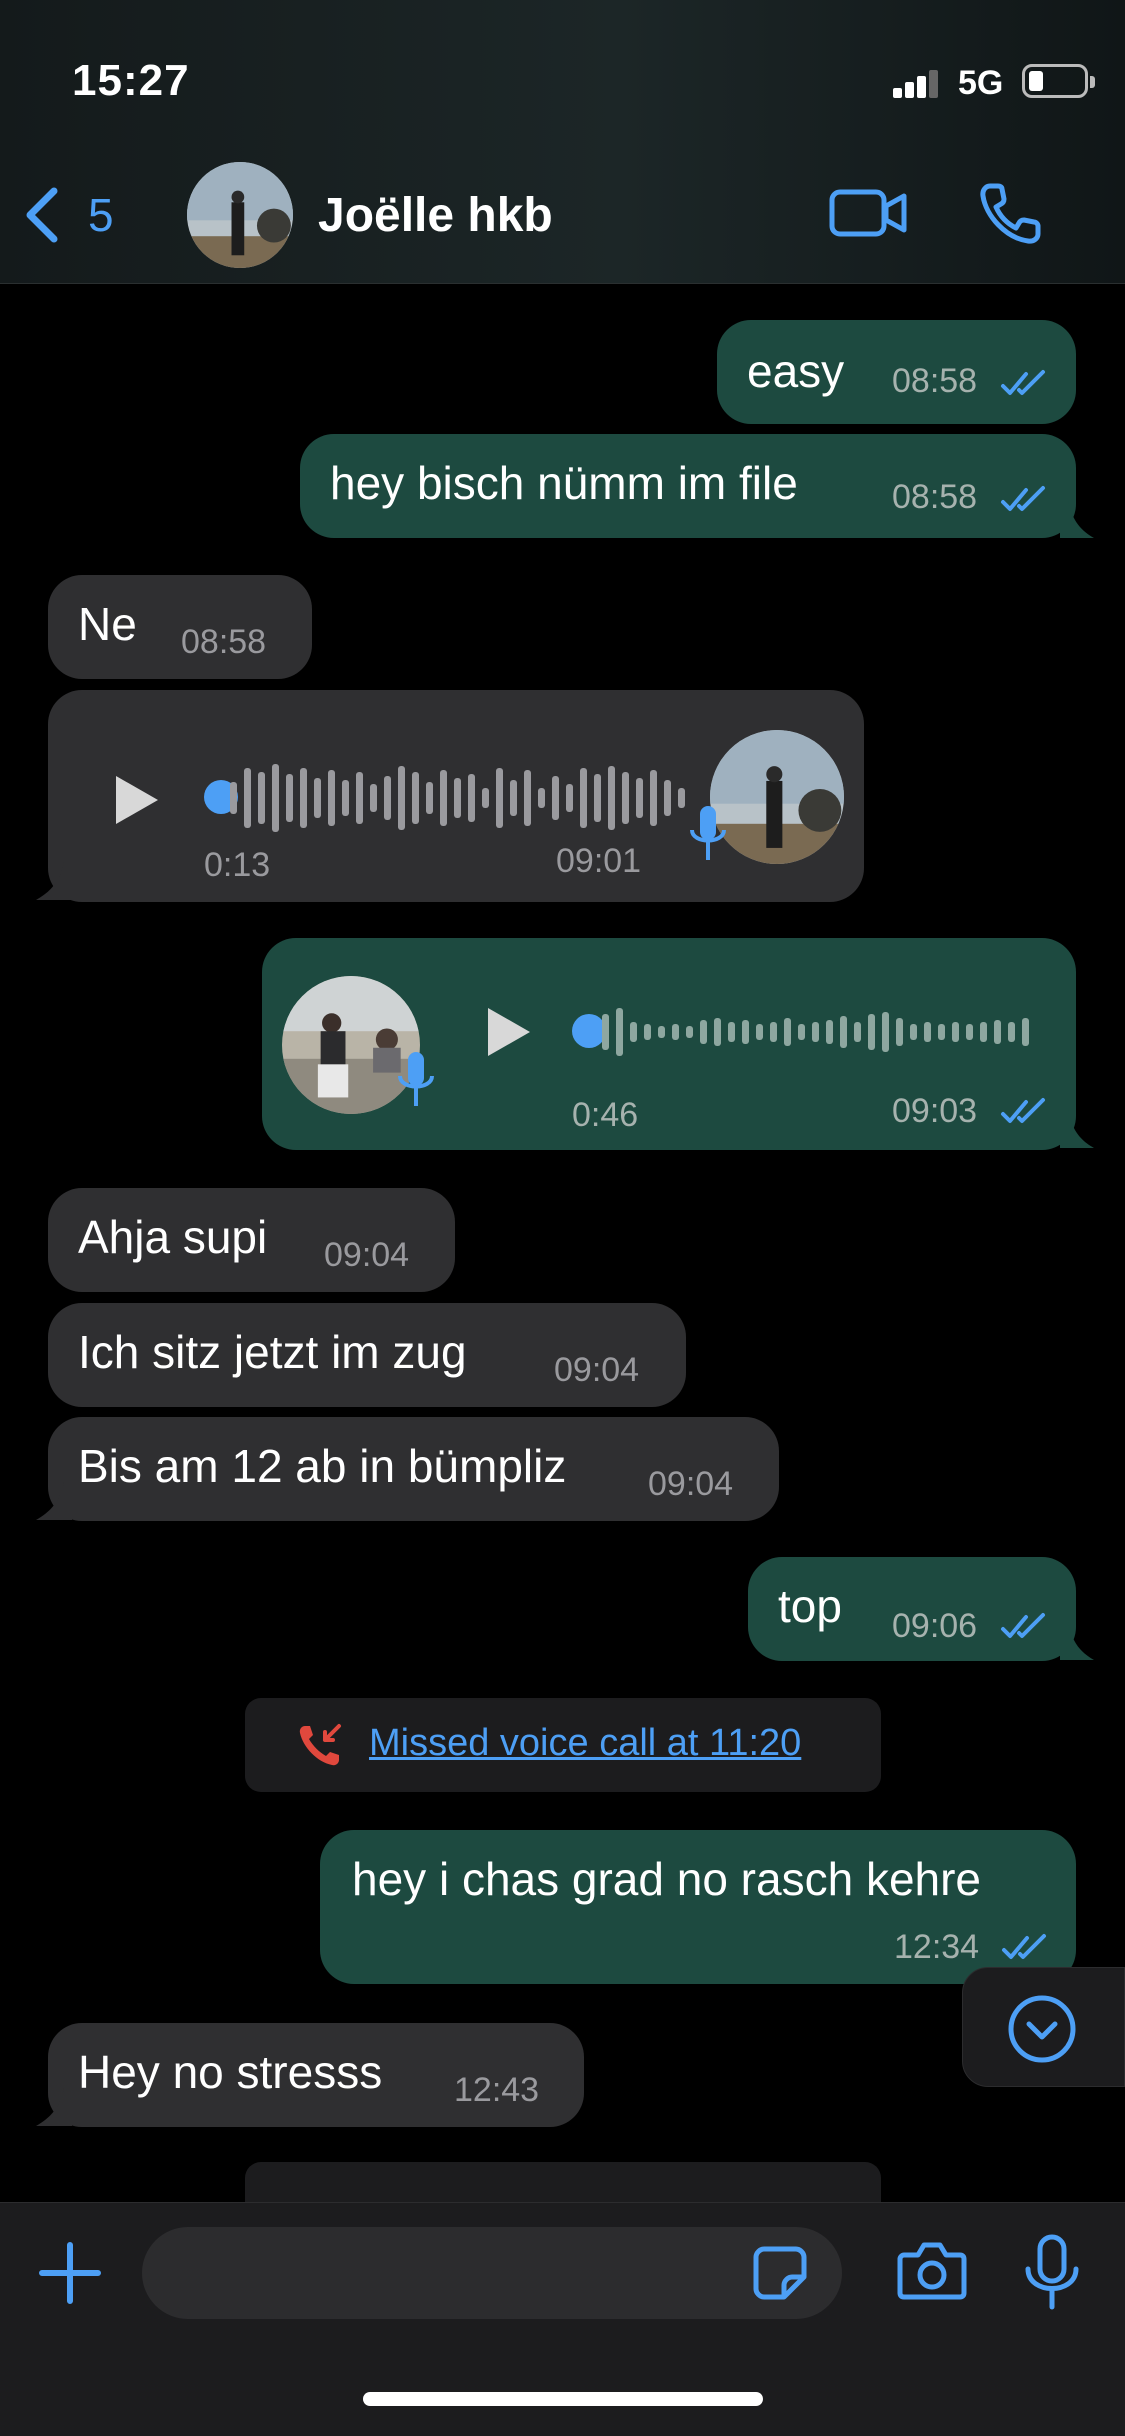  What do you see at coordinates (101, 215) in the screenshot?
I see `unread-count: 5` at bounding box center [101, 215].